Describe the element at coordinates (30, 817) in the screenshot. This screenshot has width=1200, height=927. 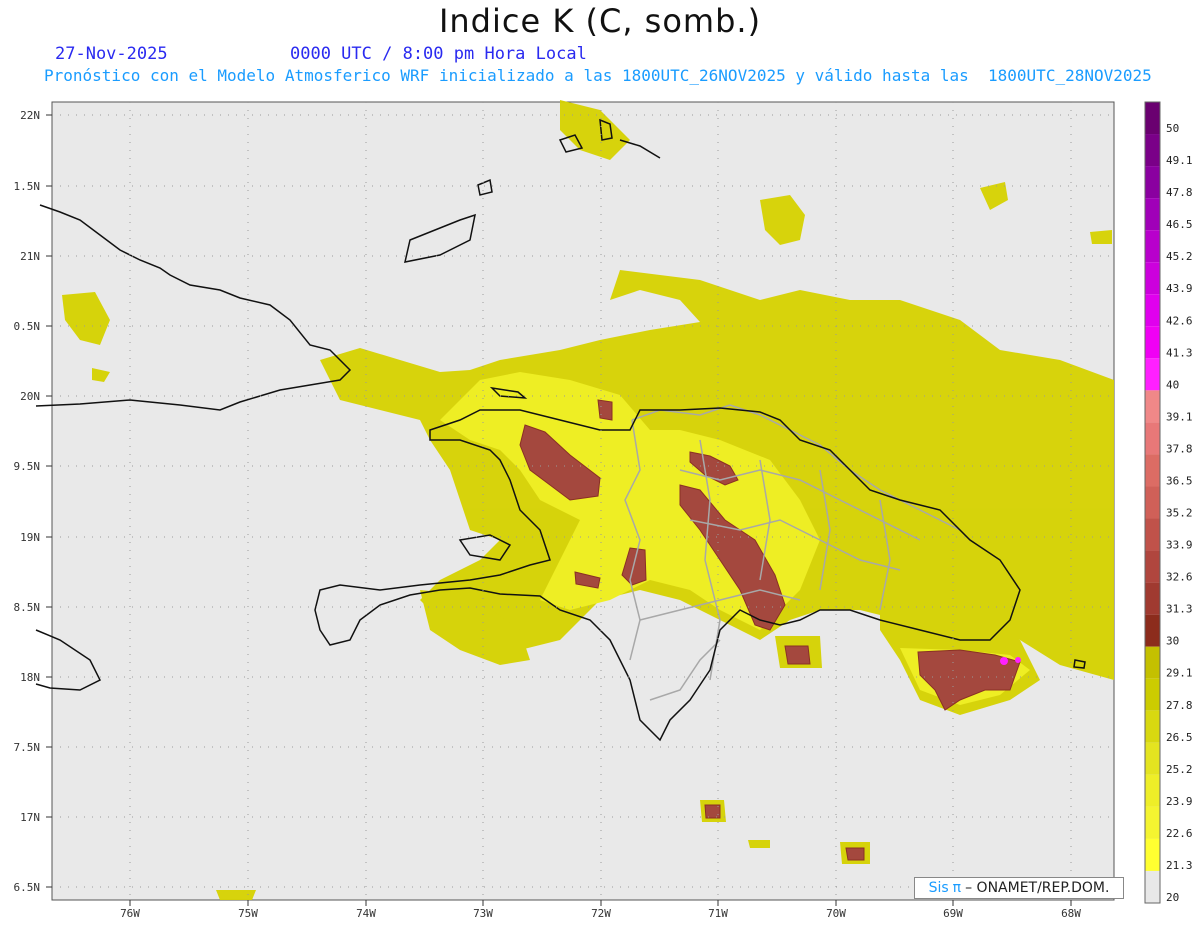
I see `lat-label: 17N` at that location.